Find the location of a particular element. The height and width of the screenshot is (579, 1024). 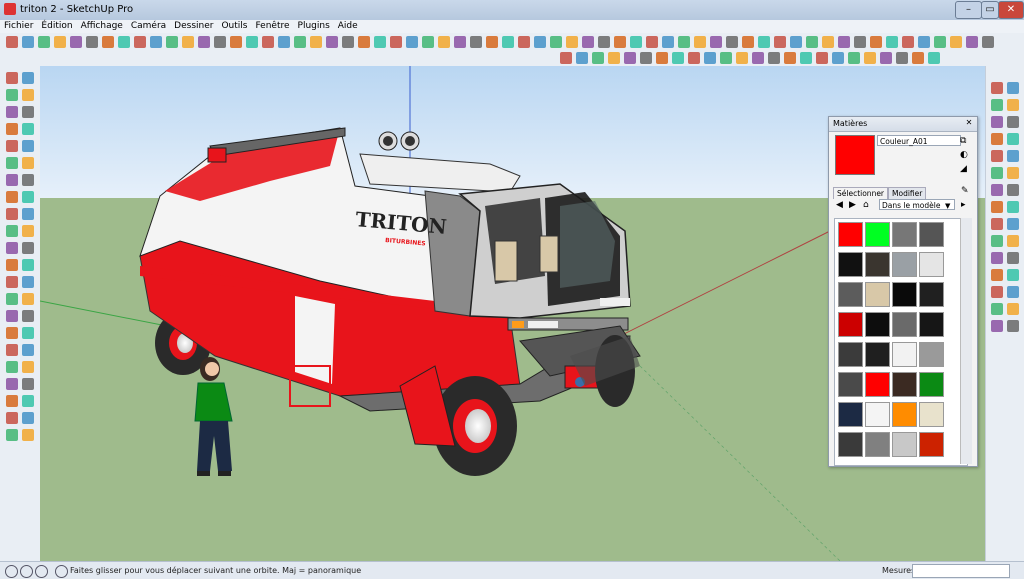

menu-aide: Aide is located at coordinates (348, 26).